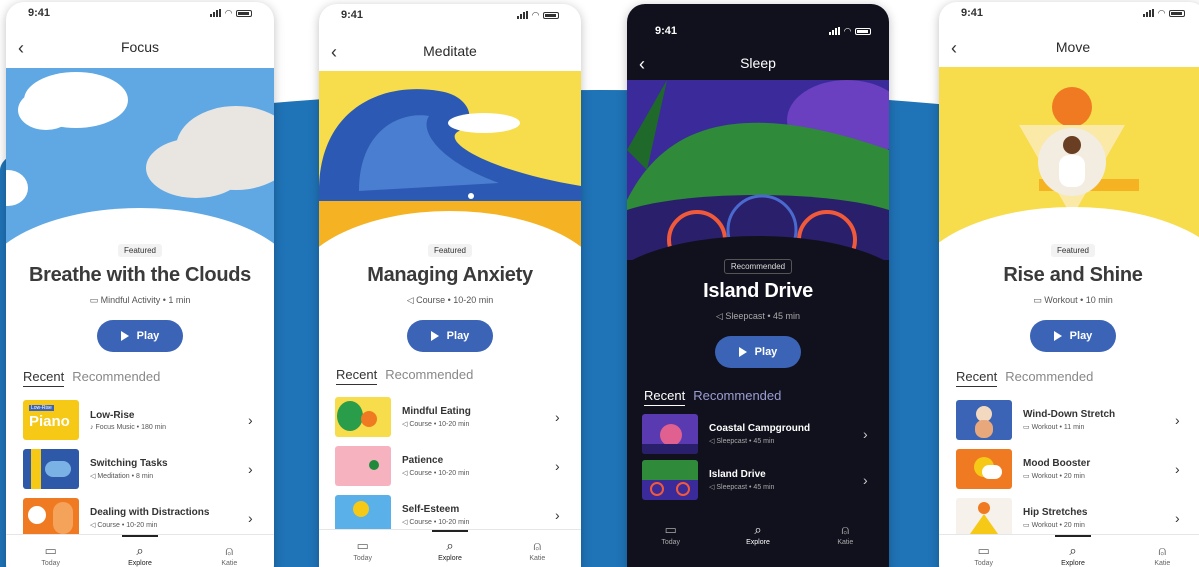  What do you see at coordinates (450, 51) in the screenshot?
I see `page-title: Meditate` at bounding box center [450, 51].